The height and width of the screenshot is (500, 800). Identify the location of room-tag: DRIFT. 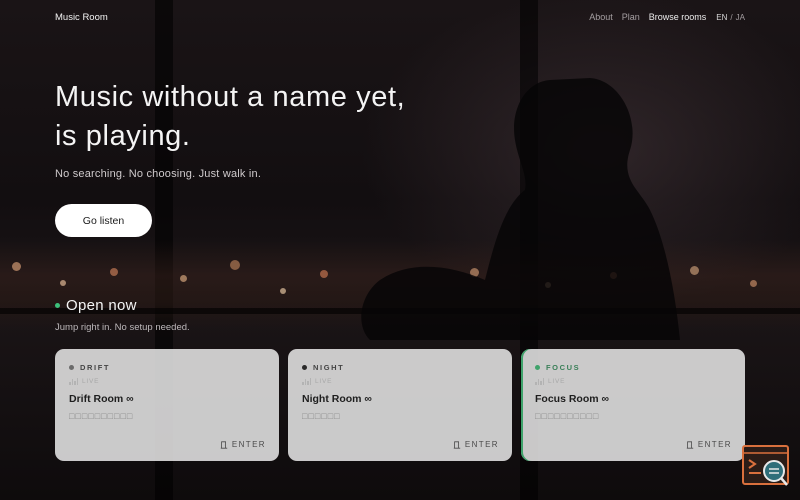
(167, 367).